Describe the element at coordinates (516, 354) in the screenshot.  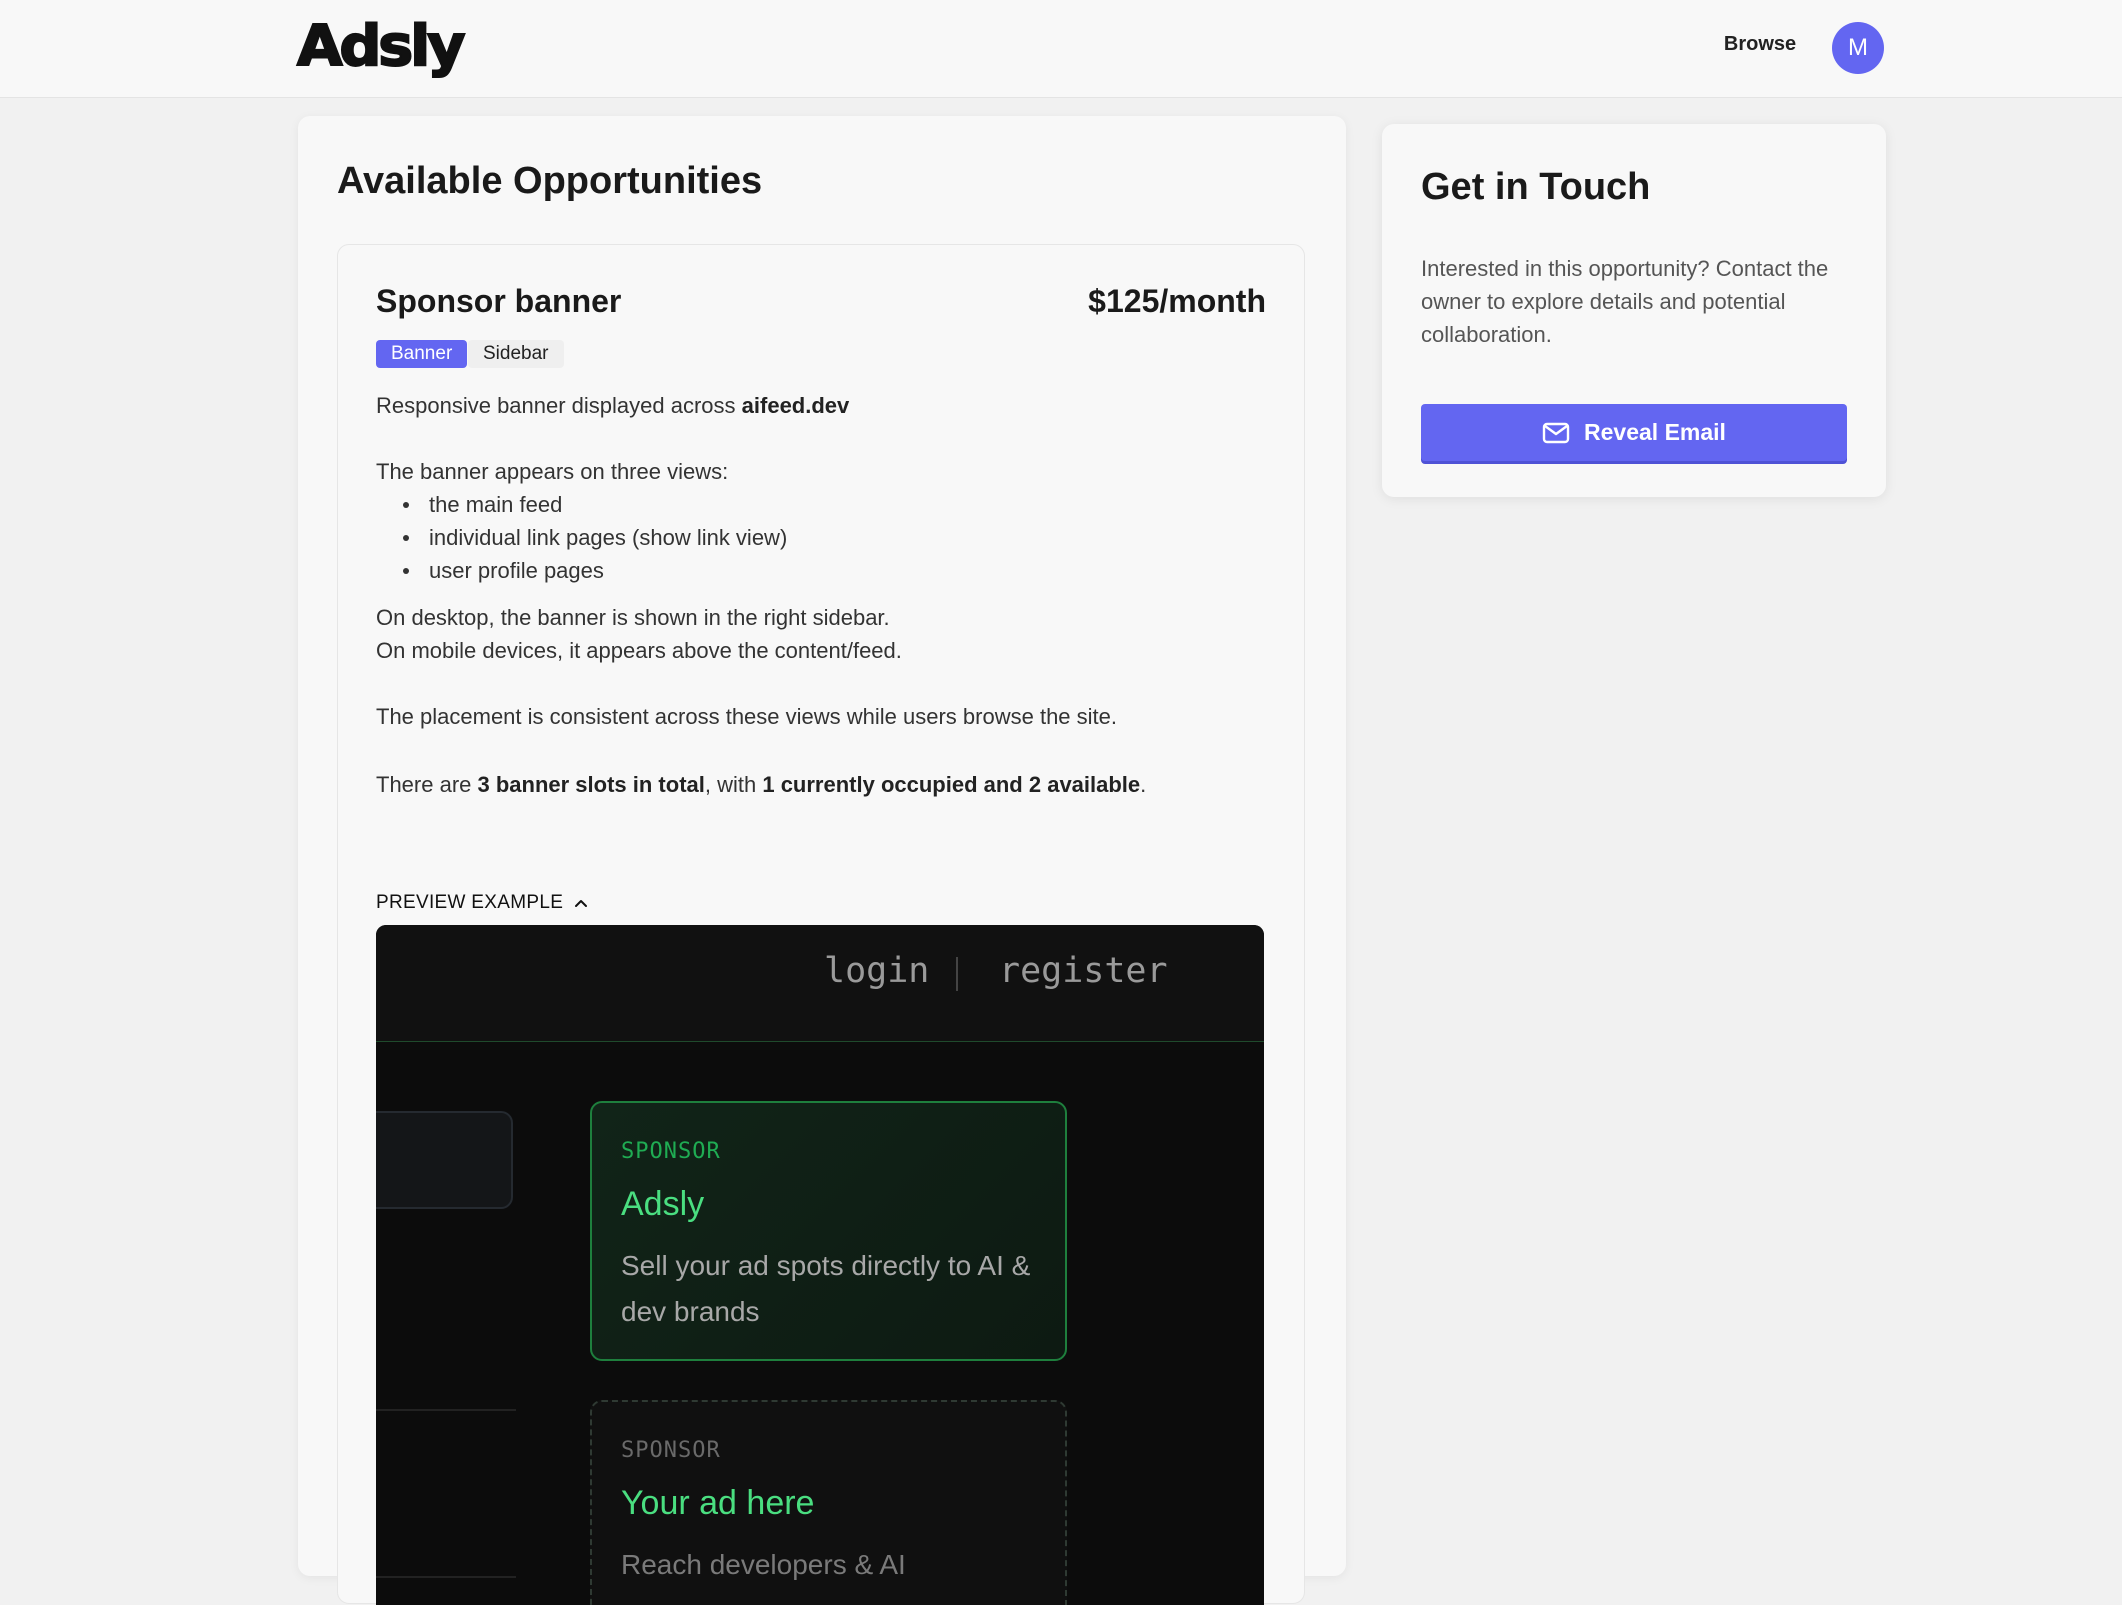
I see `tag-sidebar: Sidebar` at that location.